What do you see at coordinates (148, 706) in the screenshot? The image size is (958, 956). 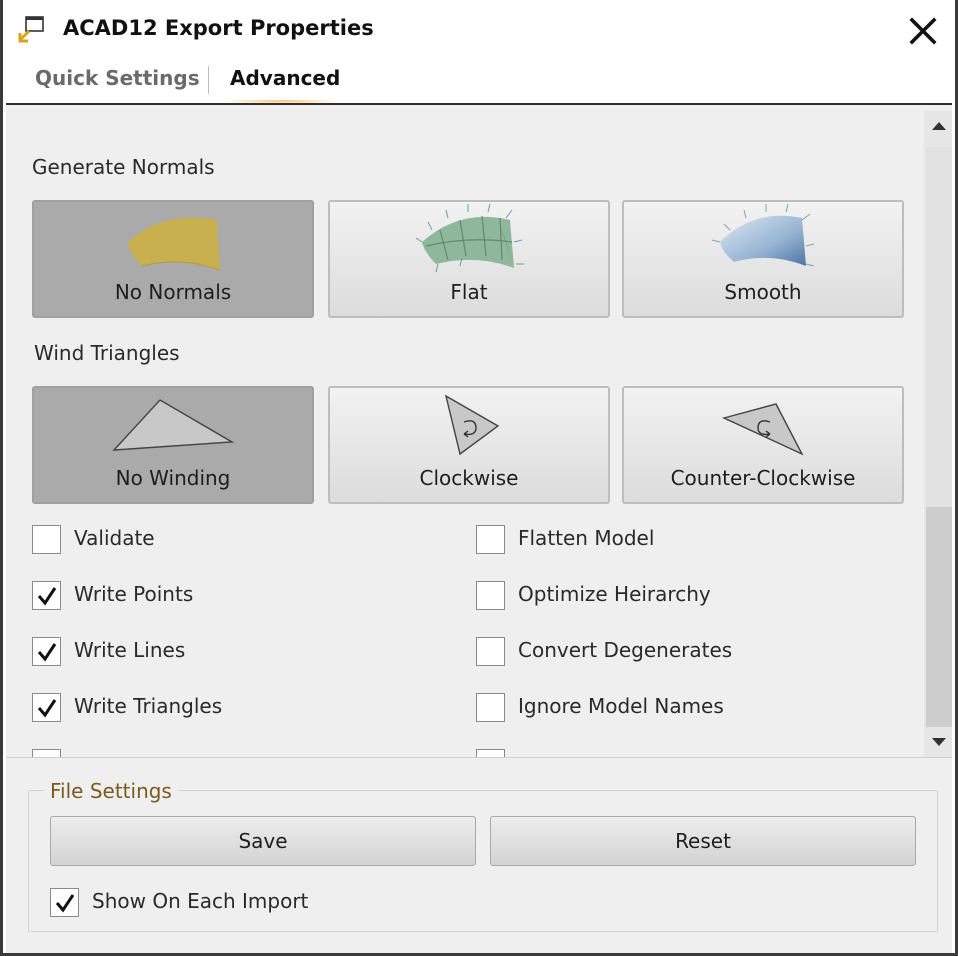 I see `write-triangles-label: Write Triangles` at bounding box center [148, 706].